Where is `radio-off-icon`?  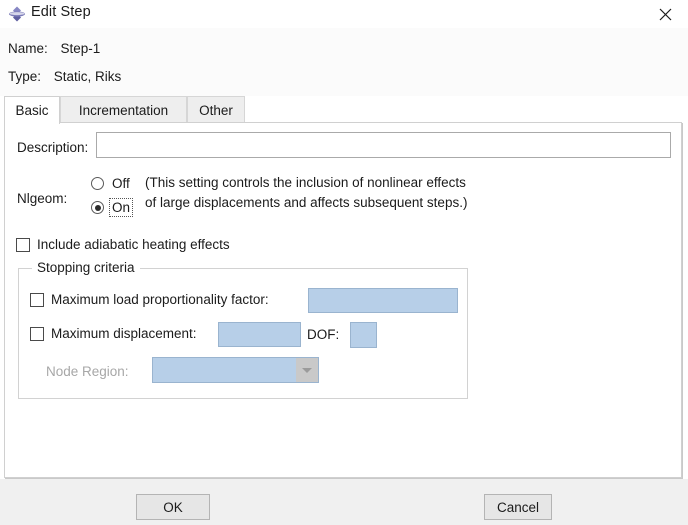
radio-off-icon is located at coordinates (97, 183).